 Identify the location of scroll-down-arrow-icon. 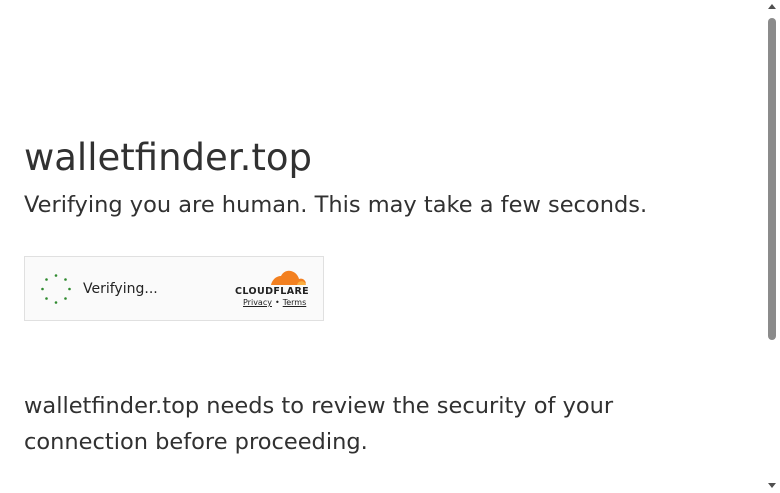
(772, 485).